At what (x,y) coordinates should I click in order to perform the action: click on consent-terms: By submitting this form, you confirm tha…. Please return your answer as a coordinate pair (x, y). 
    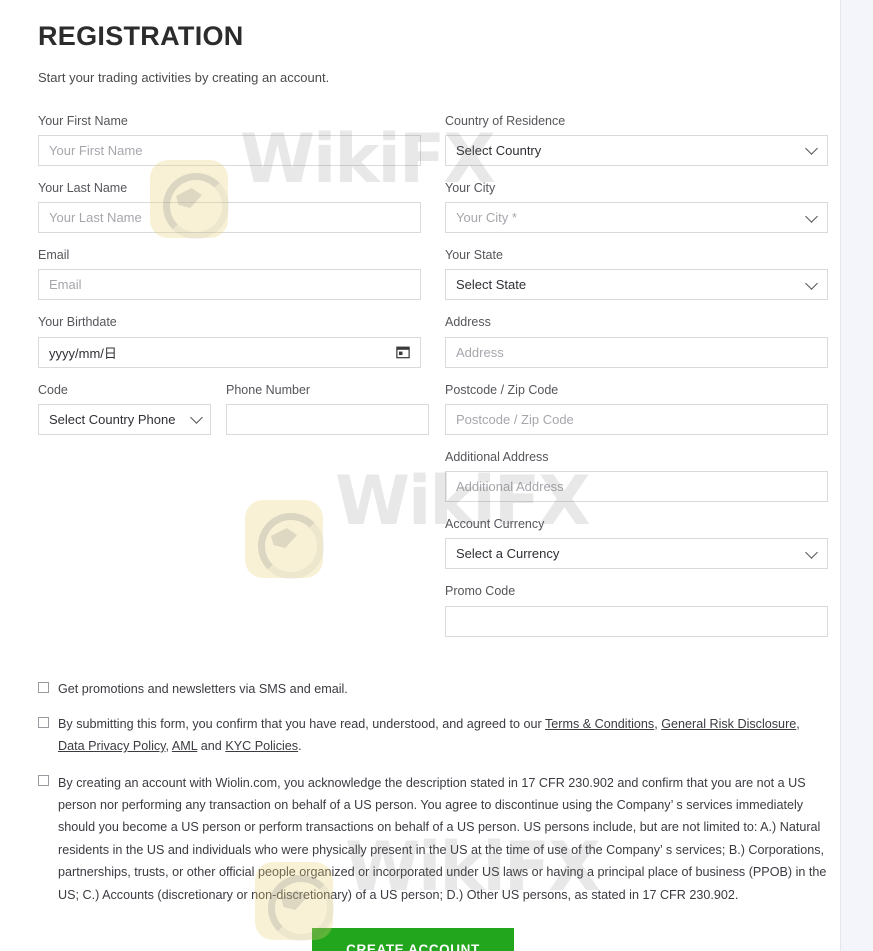
    Looking at the image, I should click on (433, 735).